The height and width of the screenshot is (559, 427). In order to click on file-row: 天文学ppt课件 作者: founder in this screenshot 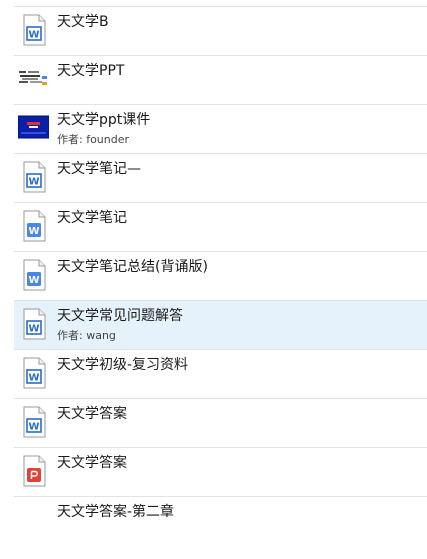, I will do `click(220, 128)`.